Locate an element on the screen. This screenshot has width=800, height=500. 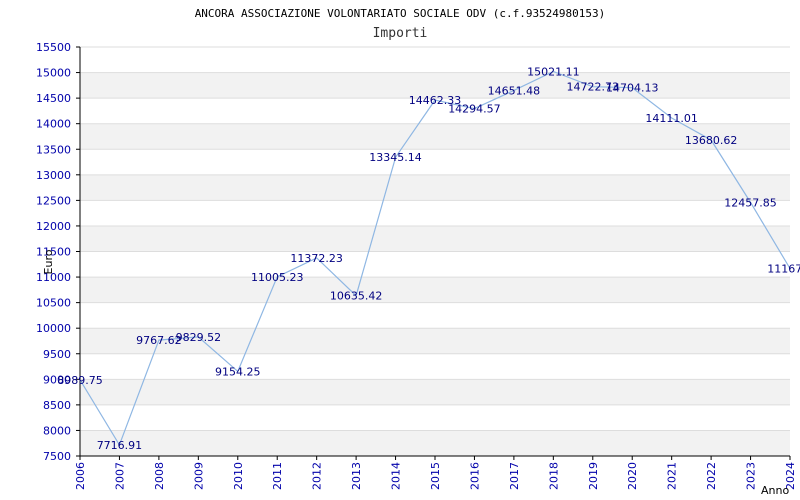
data-label: 11167.0 is located at coordinates (783, 269).